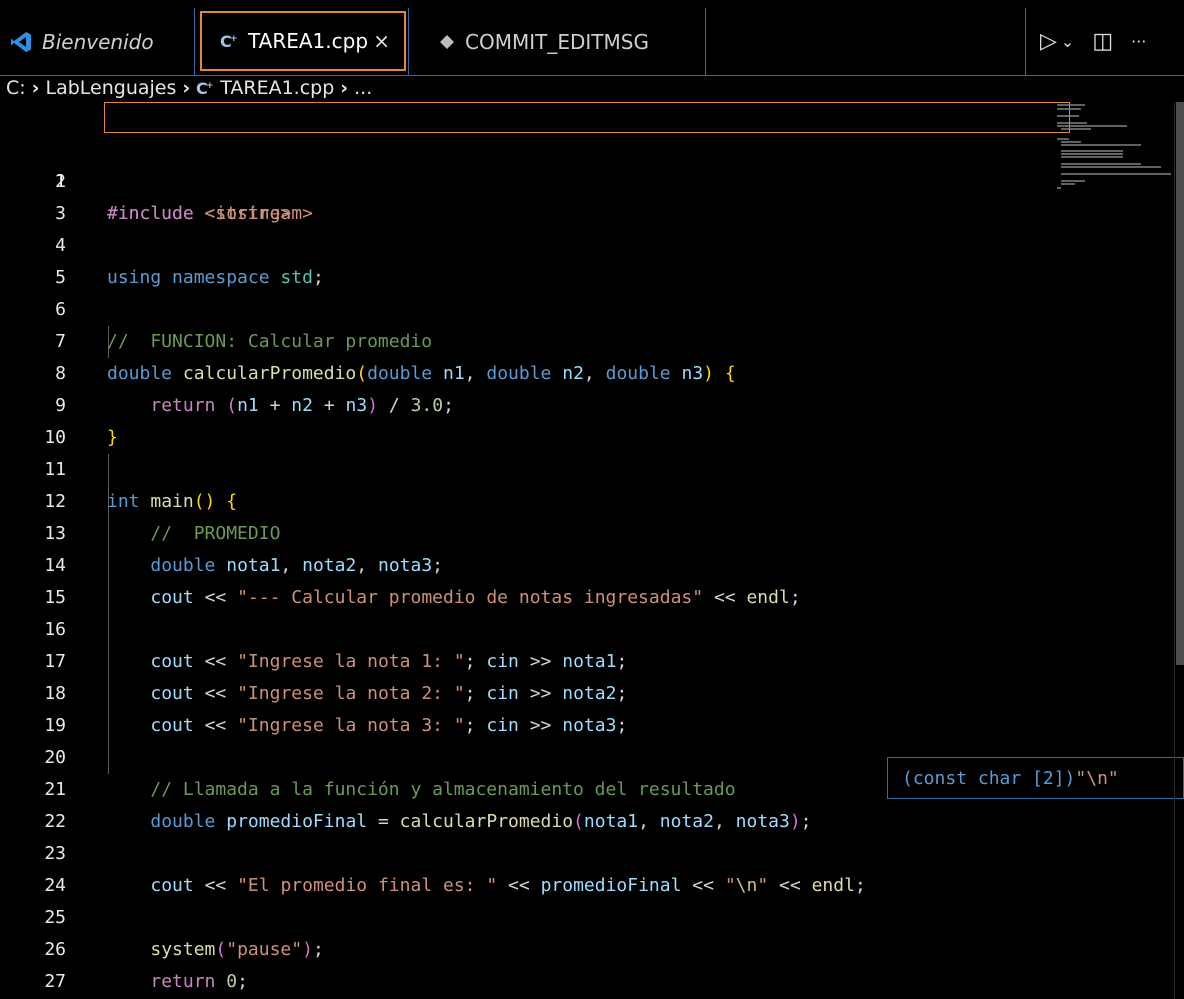 The height and width of the screenshot is (999, 1184). I want to click on close-icon: ×, so click(381, 41).